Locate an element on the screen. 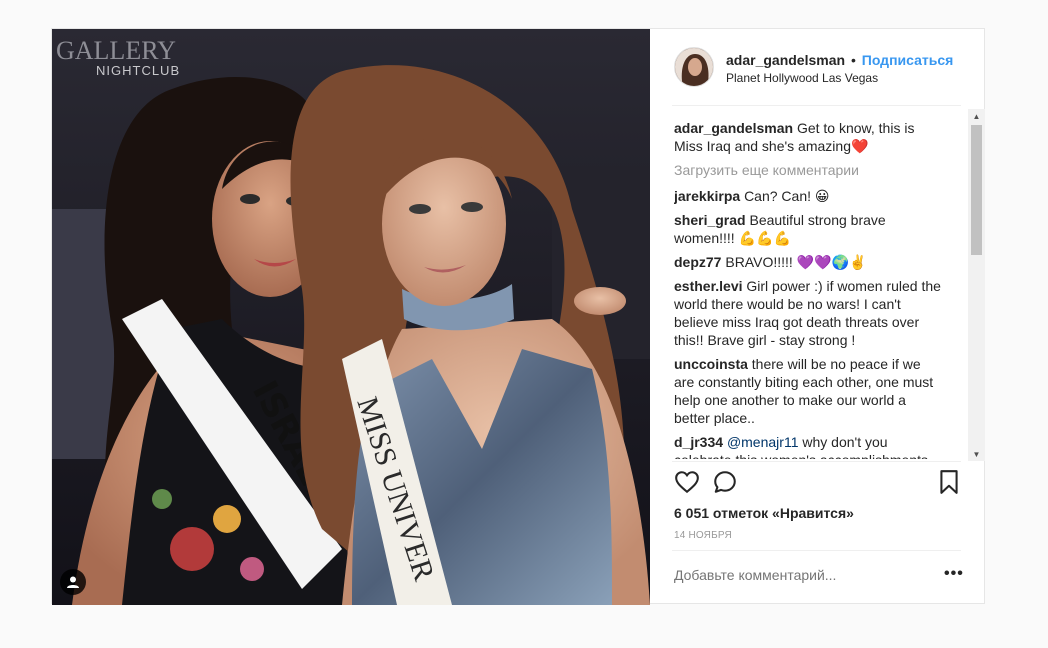 The height and width of the screenshot is (648, 1048). comment-text: Can? Can! 😀 is located at coordinates (787, 196).